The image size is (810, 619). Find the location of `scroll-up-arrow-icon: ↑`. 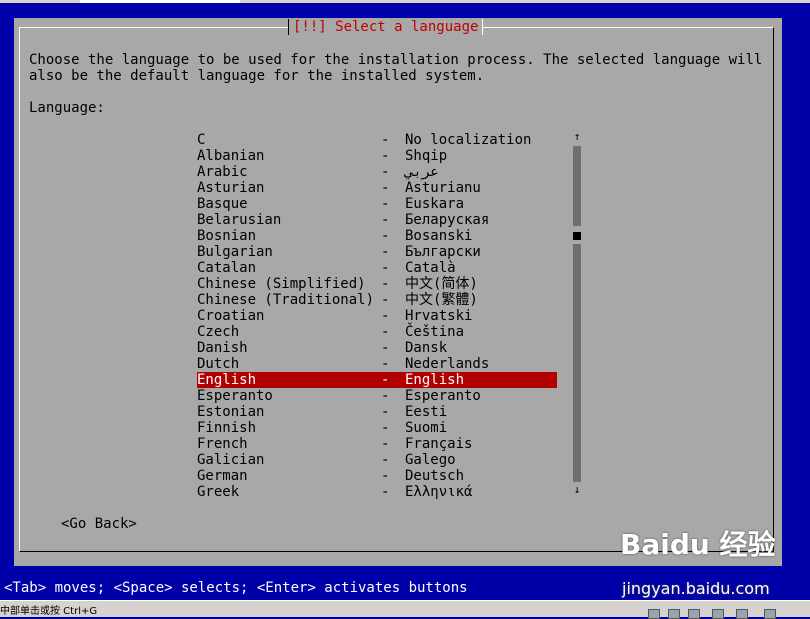

scroll-up-arrow-icon: ↑ is located at coordinates (577, 137).